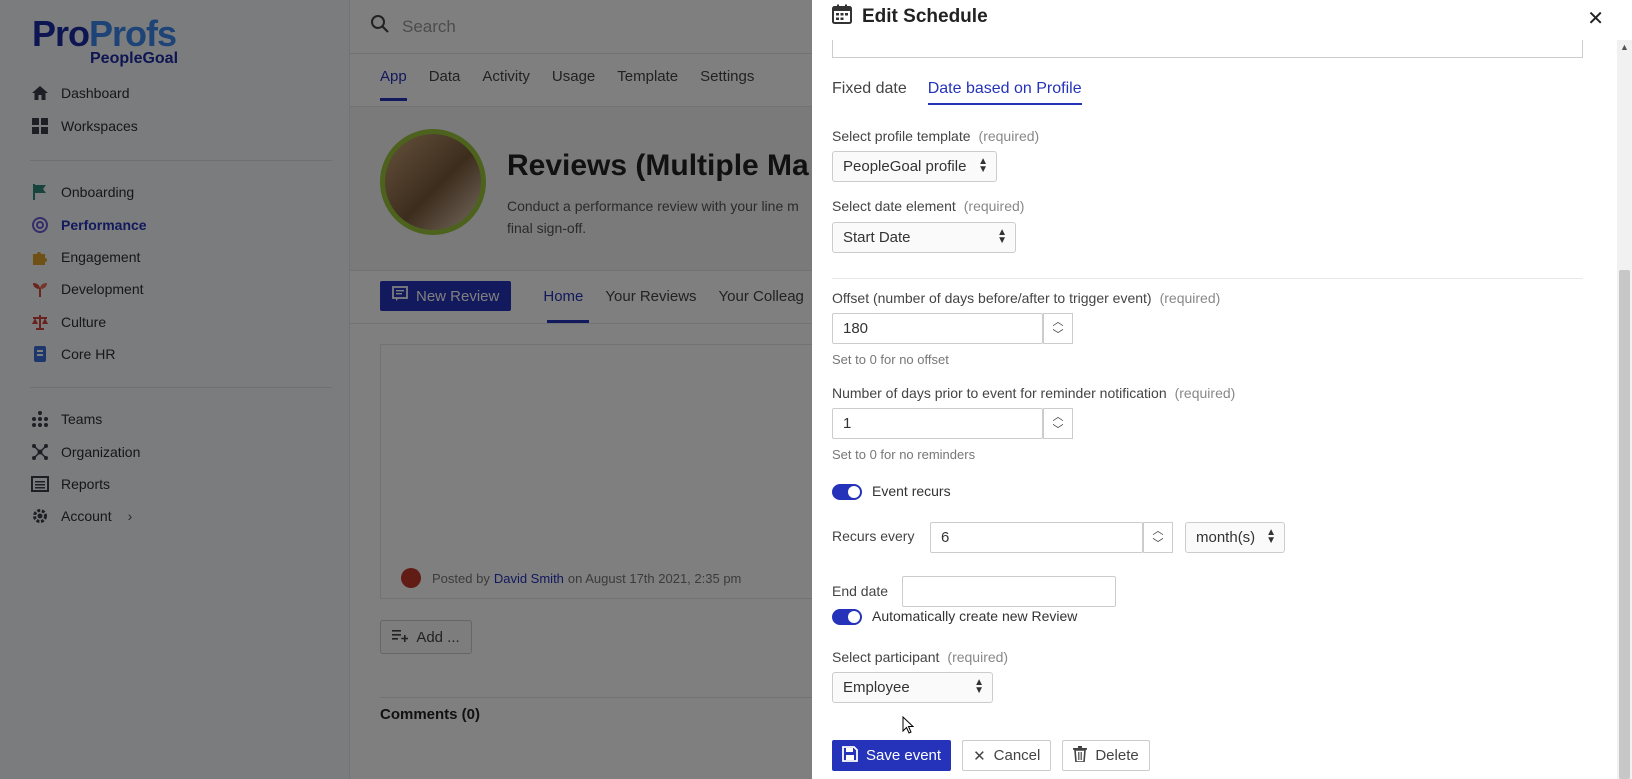 The width and height of the screenshot is (1632, 779). What do you see at coordinates (873, 536) in the screenshot?
I see `recurs-every-label: Recurs every` at bounding box center [873, 536].